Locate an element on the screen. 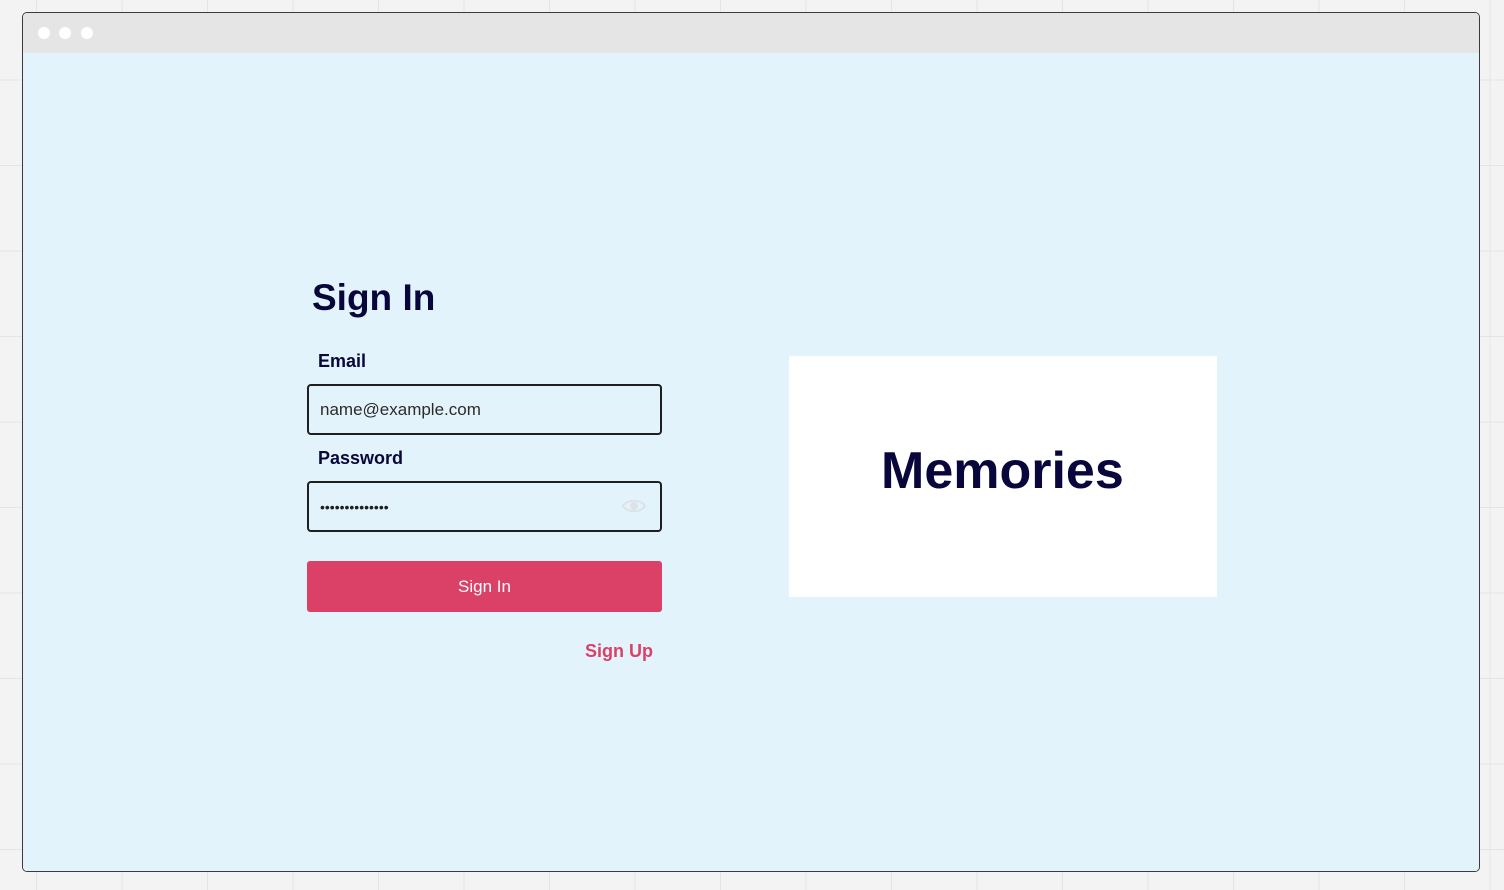  window-titlebar is located at coordinates (751, 33).